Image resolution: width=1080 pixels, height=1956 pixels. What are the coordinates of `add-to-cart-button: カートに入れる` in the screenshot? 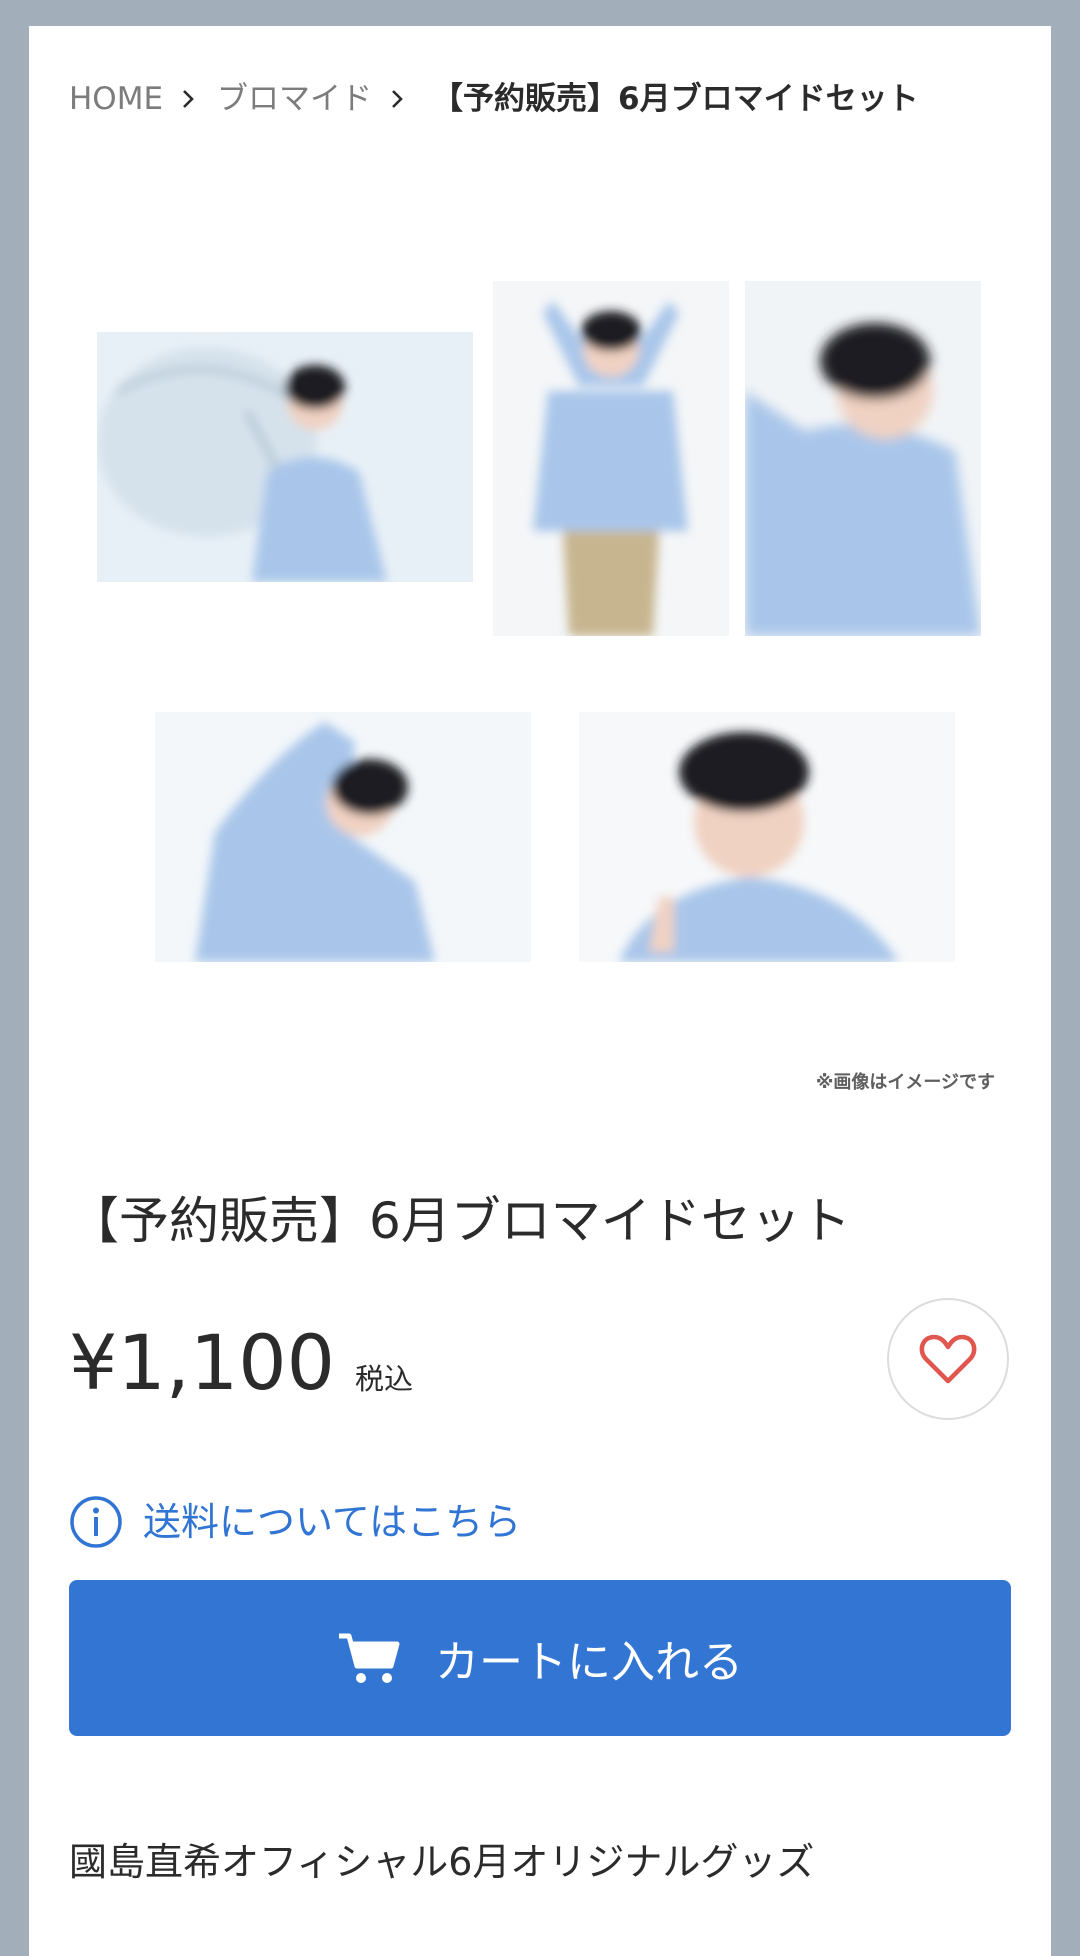 It's located at (540, 1658).